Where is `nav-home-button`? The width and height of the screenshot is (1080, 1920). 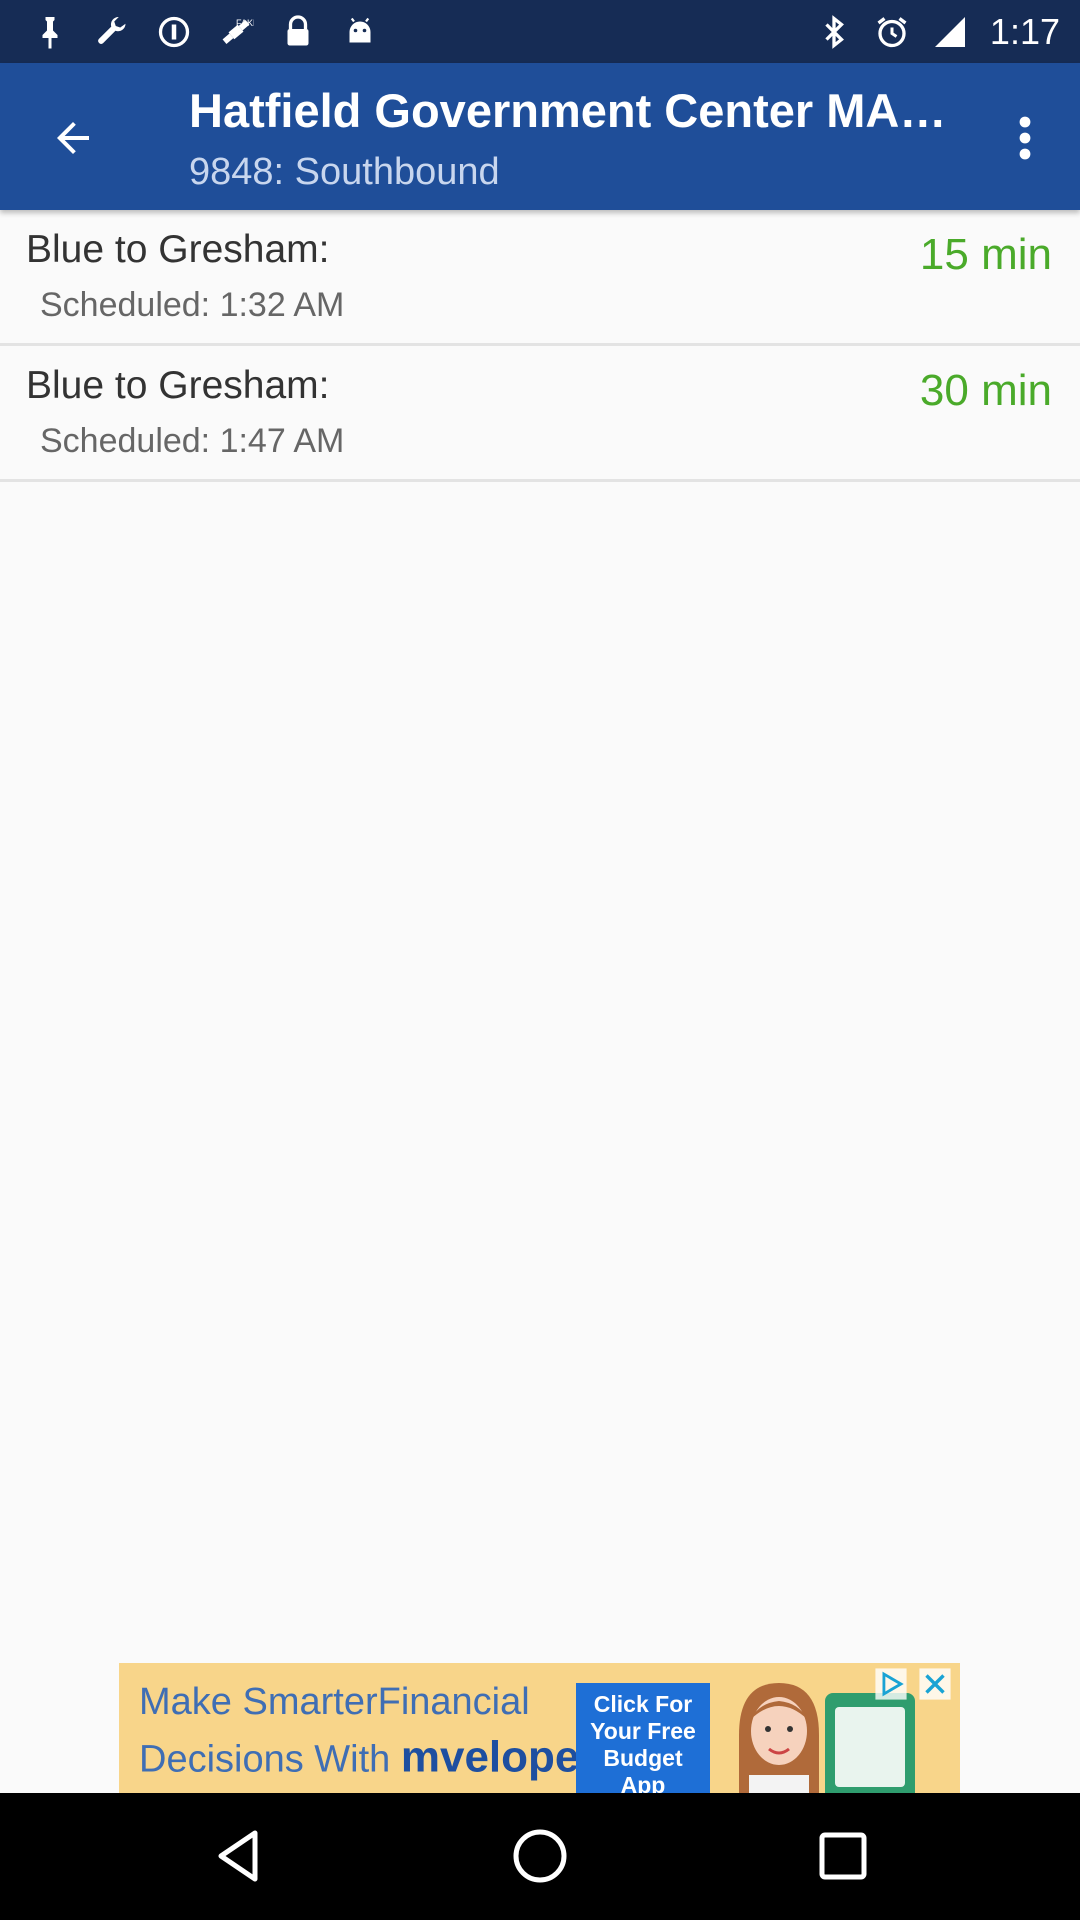 nav-home-button is located at coordinates (540, 1856).